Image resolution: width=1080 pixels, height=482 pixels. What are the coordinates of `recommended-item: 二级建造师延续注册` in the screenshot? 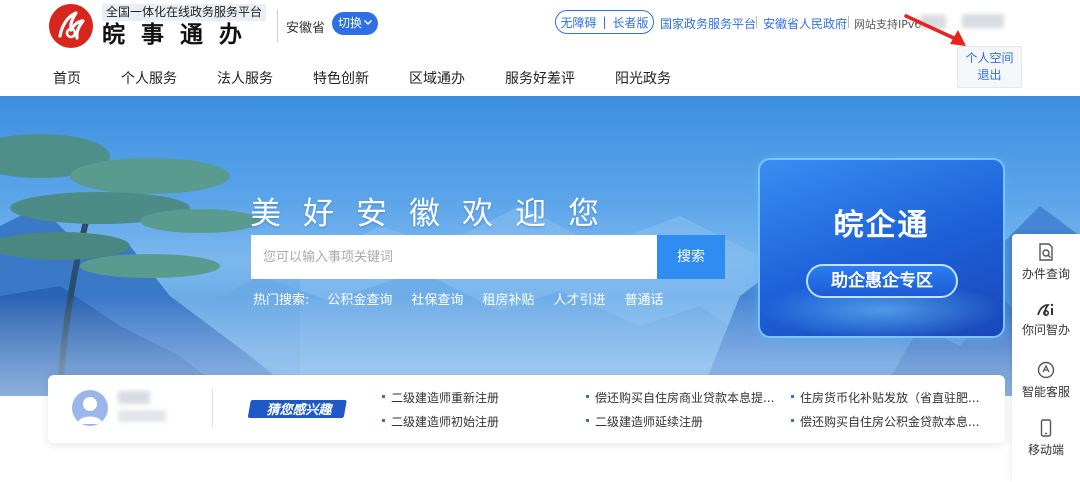 It's located at (644, 421).